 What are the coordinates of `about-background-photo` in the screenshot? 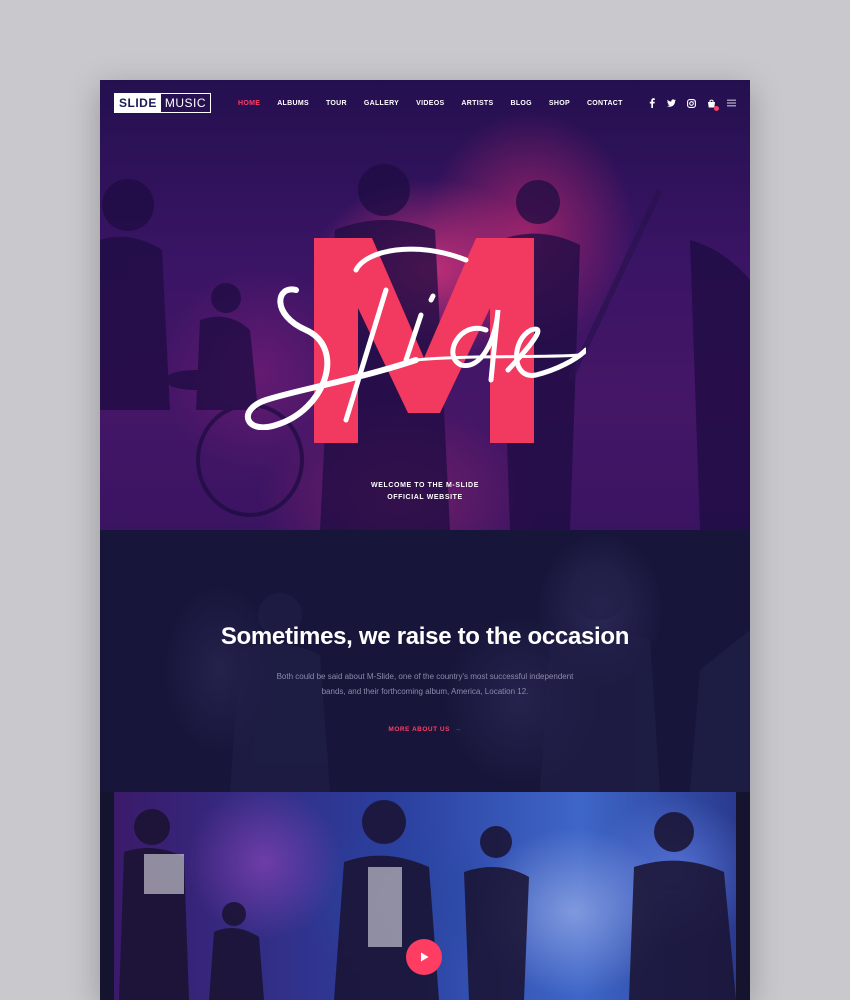 It's located at (490, 676).